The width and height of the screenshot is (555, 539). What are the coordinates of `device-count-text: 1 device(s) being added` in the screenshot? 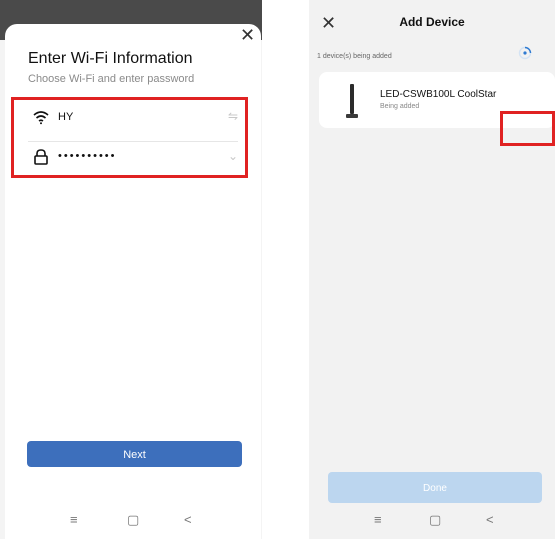 It's located at (354, 56).